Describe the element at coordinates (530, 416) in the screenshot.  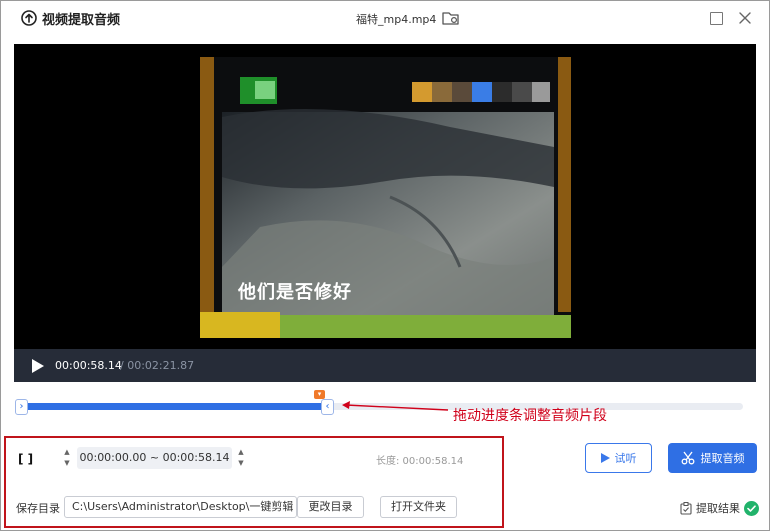
I see `annotation-text: 拖动进度条调整音频片段` at that location.